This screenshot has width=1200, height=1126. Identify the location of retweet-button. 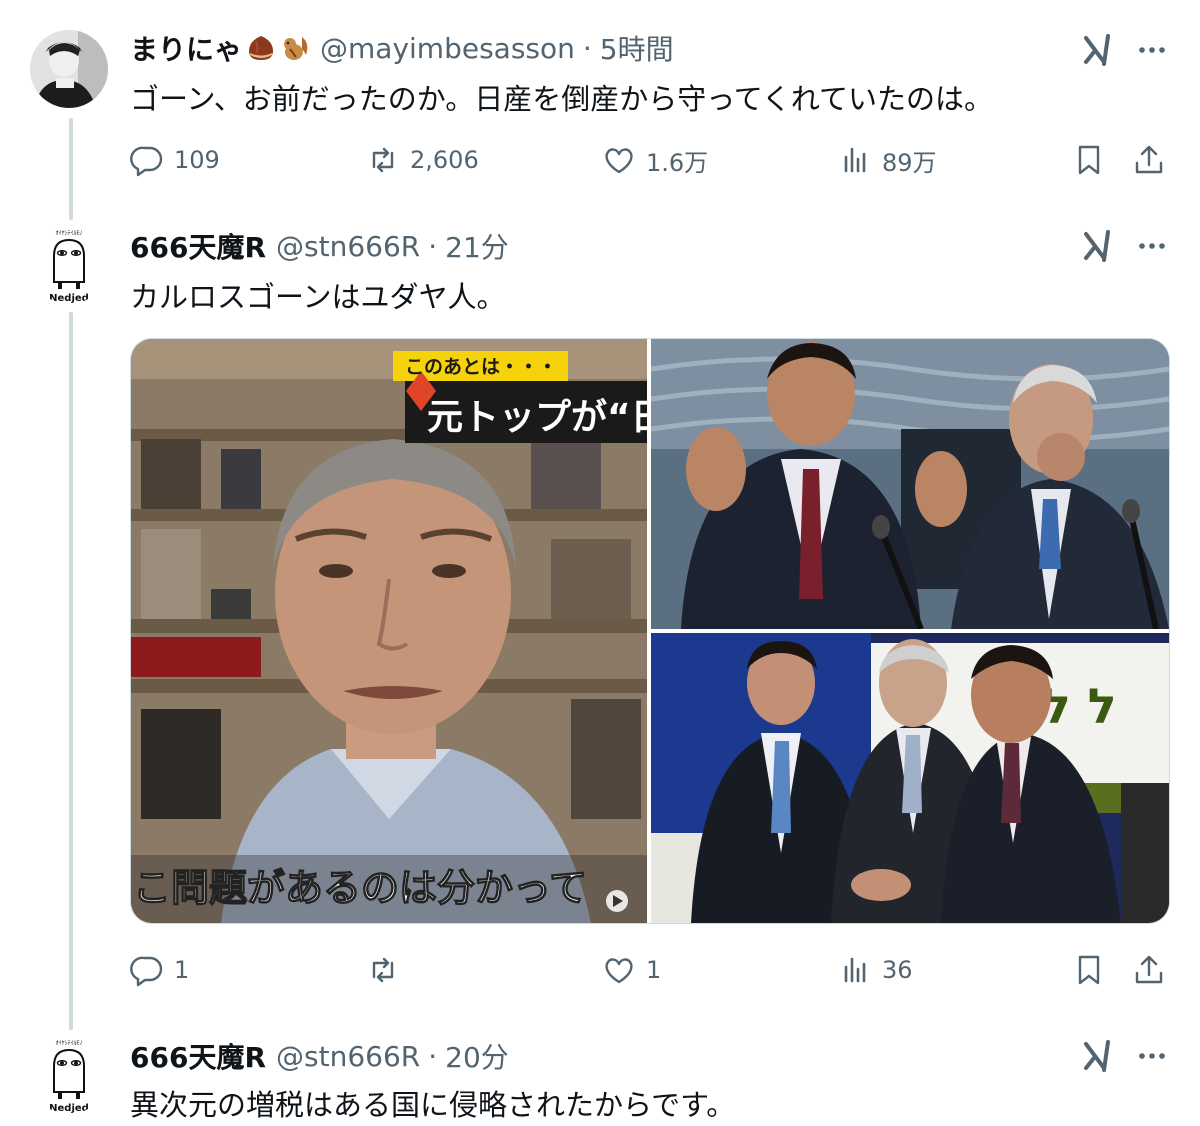
(388, 970).